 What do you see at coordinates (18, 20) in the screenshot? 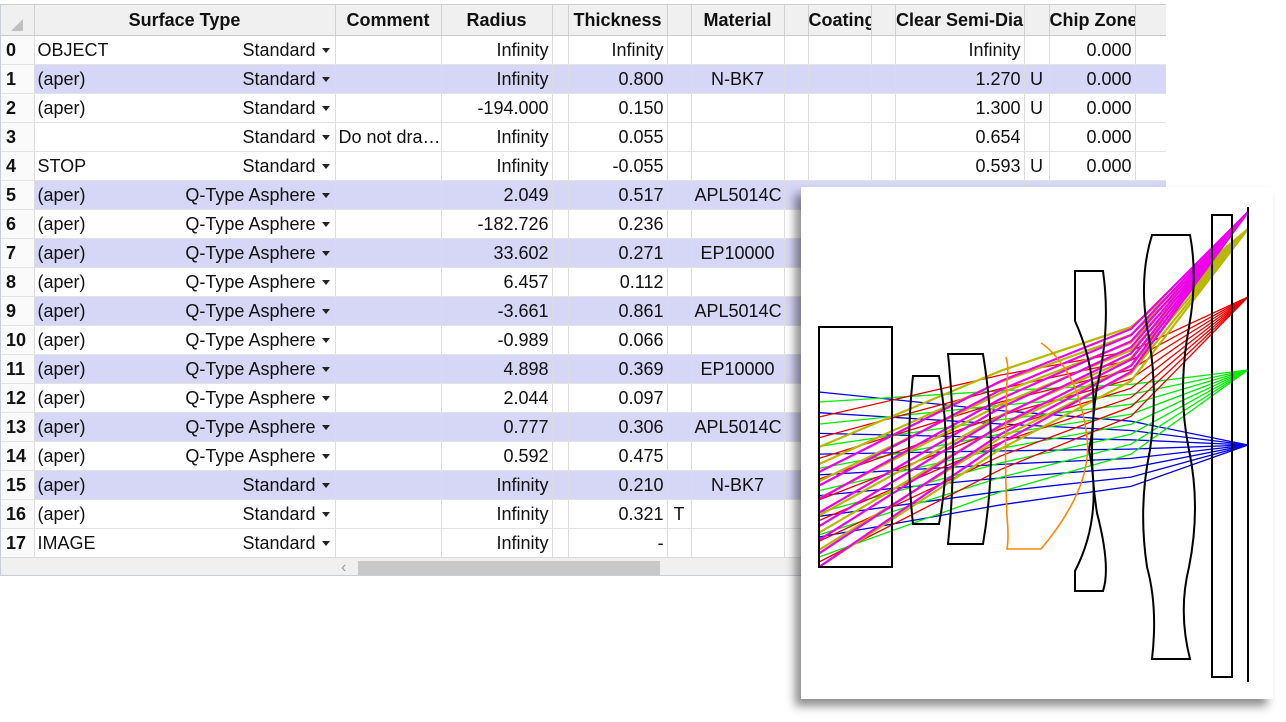
I see `select-all-corner` at bounding box center [18, 20].